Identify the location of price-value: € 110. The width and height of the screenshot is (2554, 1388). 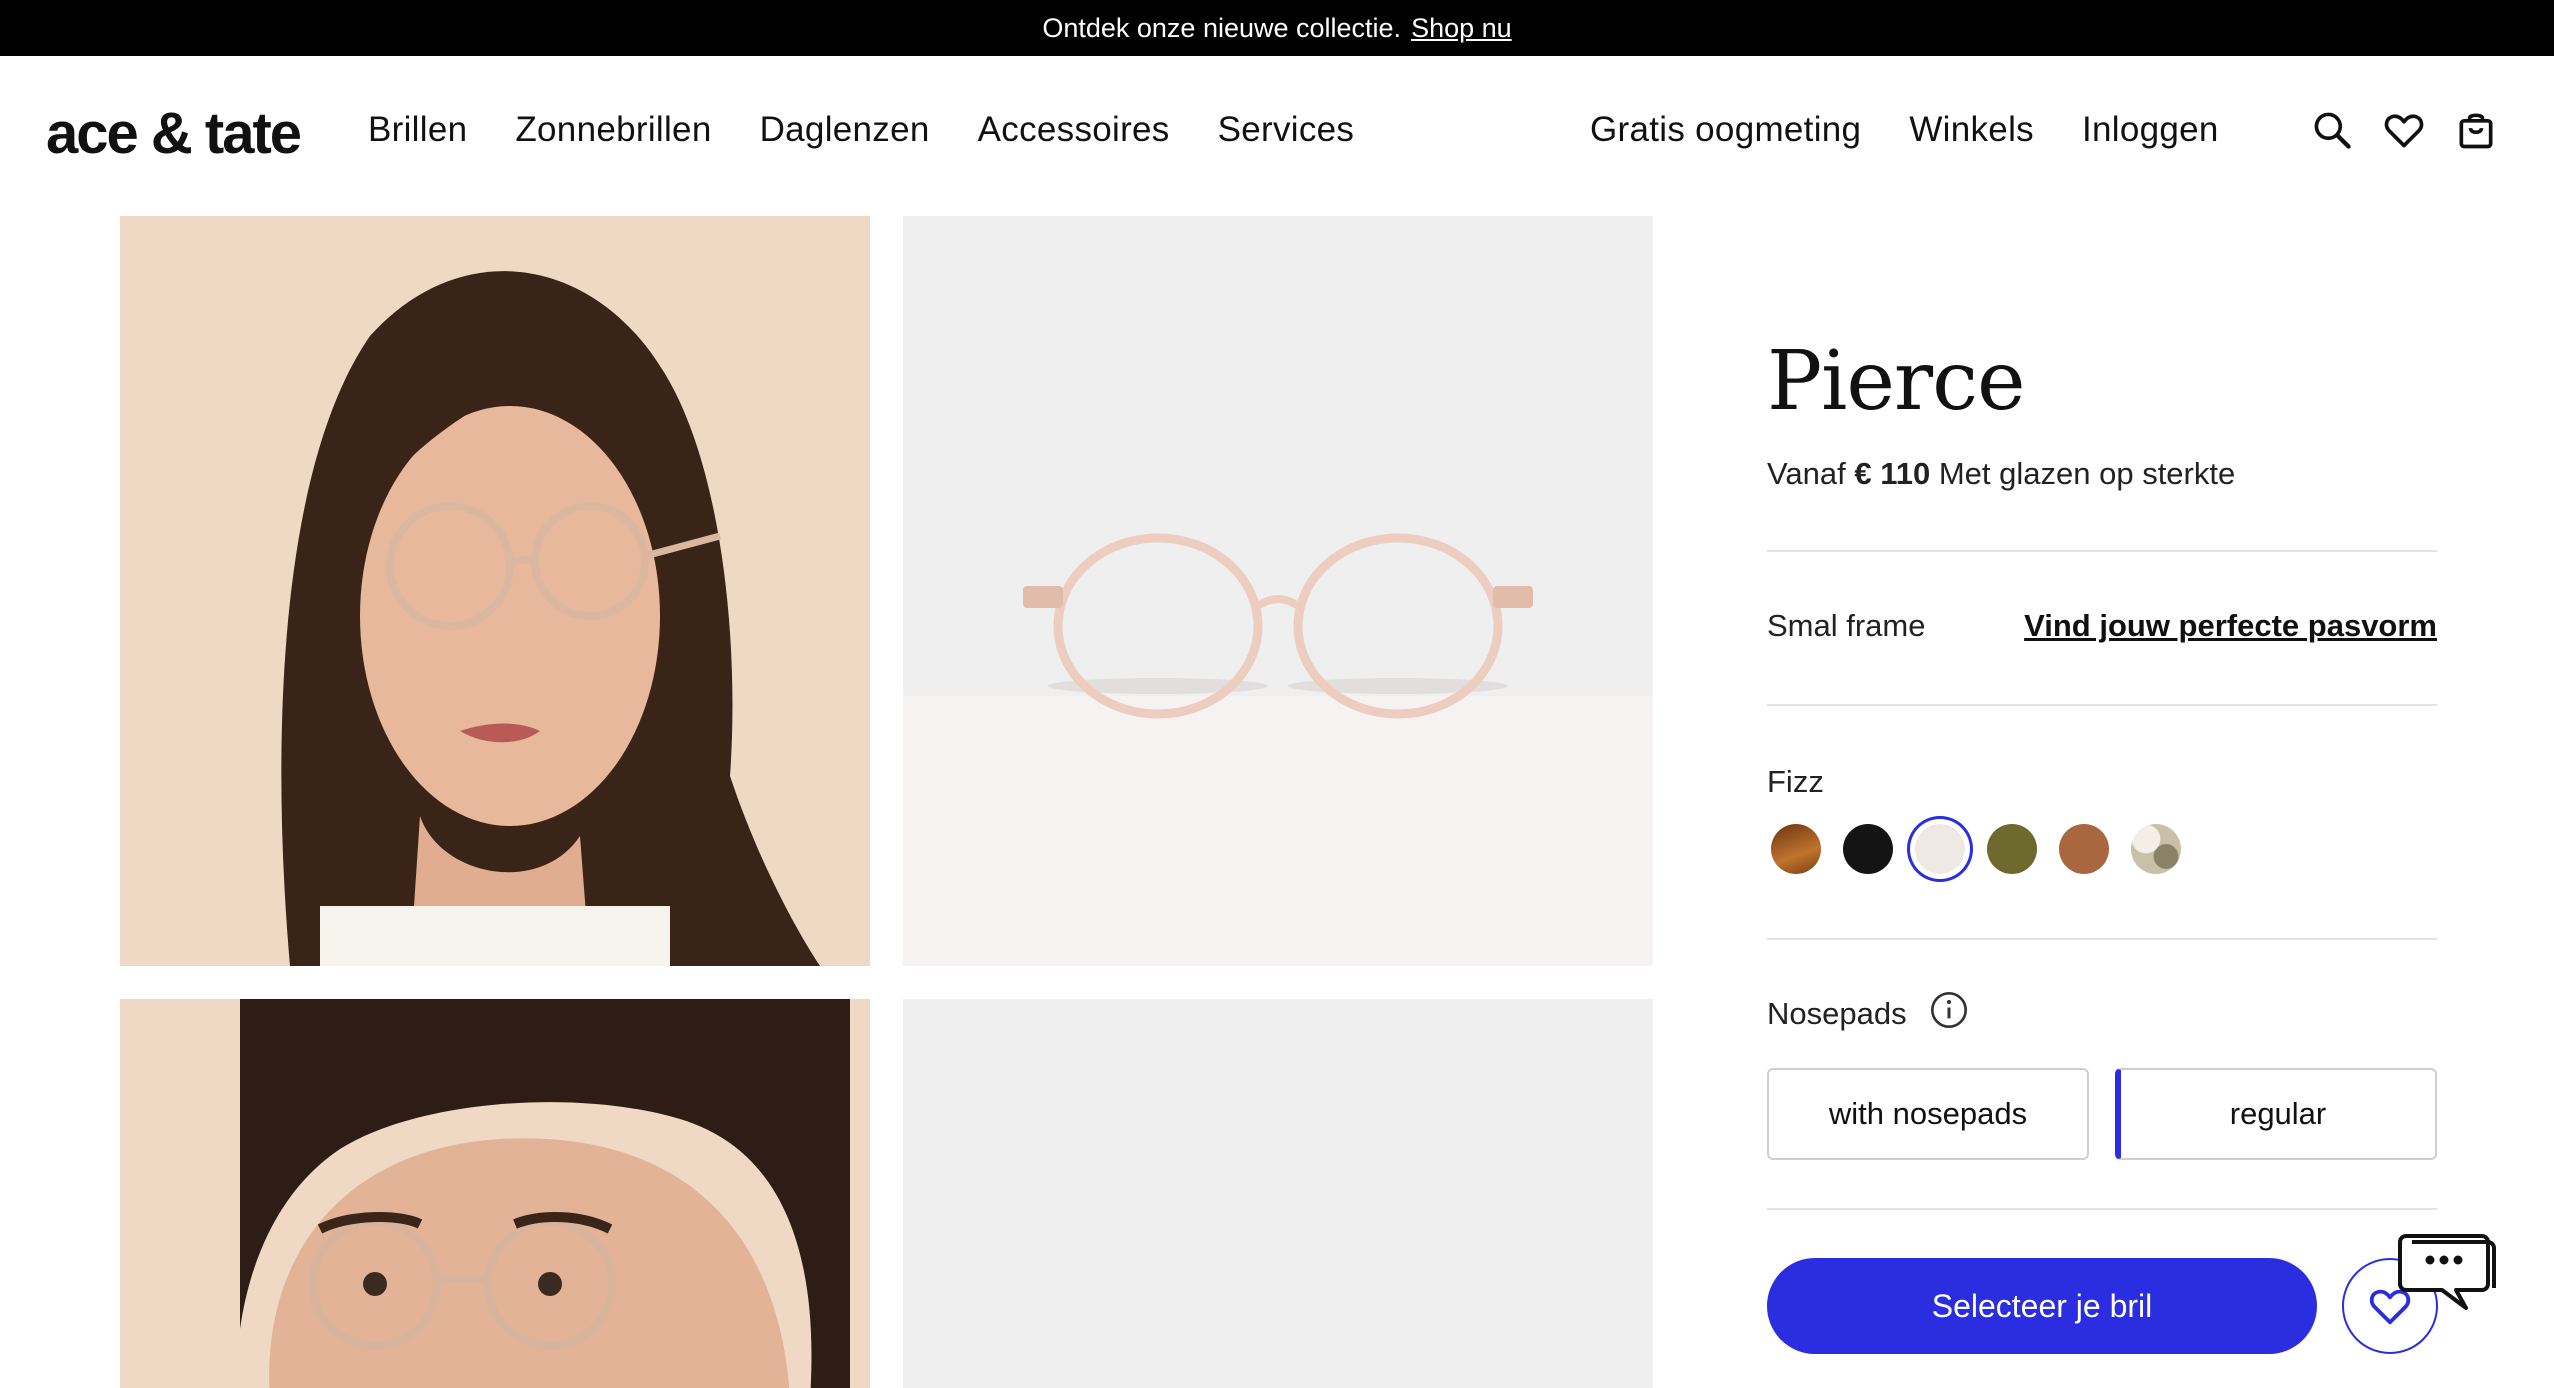
(1892, 473).